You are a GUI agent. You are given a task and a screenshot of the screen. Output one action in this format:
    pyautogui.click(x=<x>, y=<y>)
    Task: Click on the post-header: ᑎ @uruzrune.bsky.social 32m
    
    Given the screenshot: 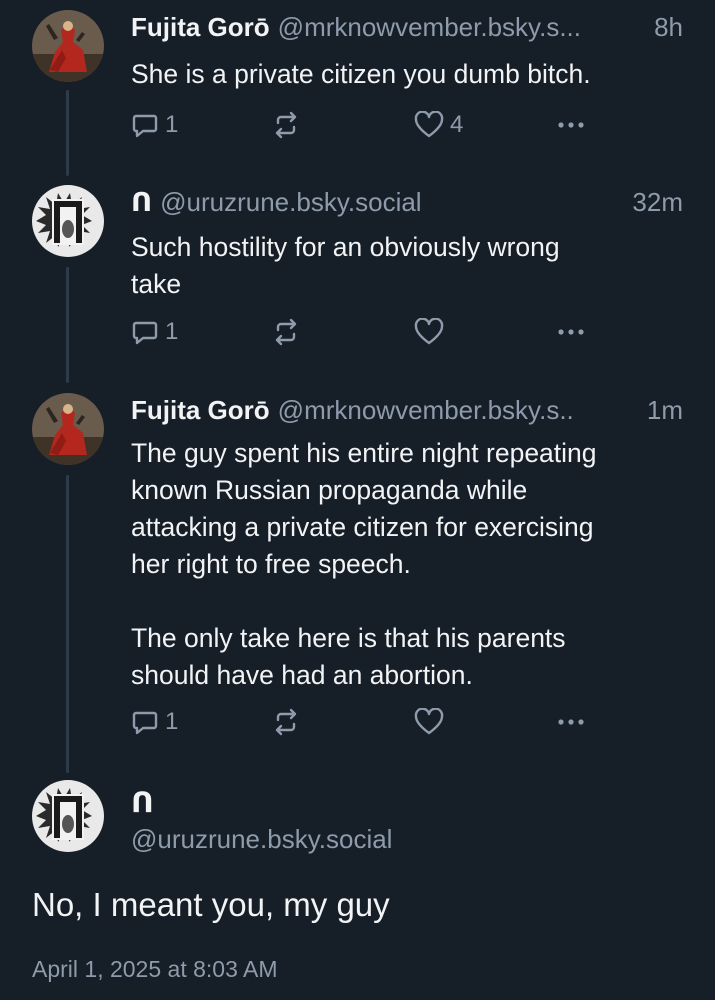 What is the action you would take?
    pyautogui.click(x=407, y=202)
    